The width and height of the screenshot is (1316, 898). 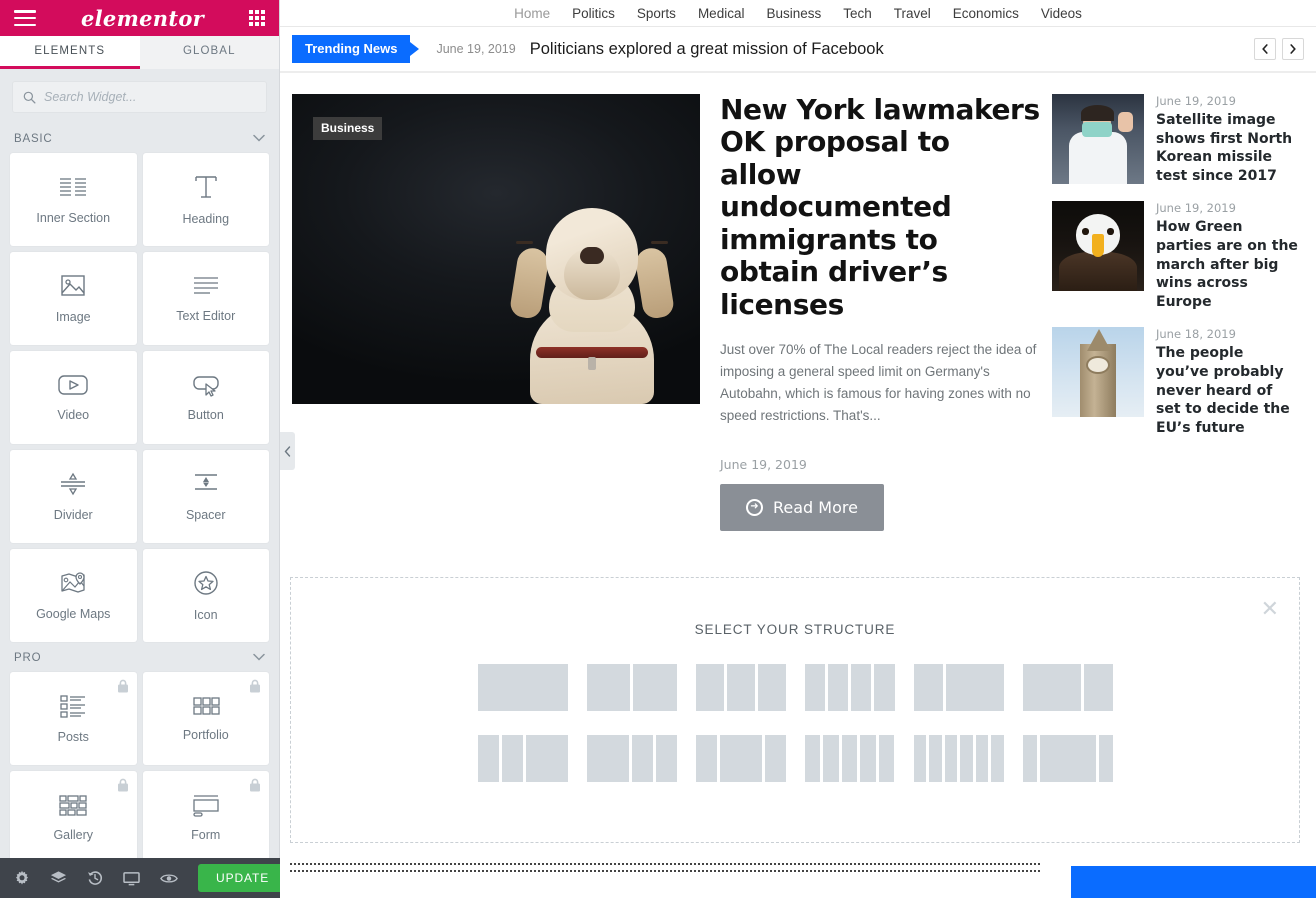 I want to click on grid-icon, so click(x=257, y=18).